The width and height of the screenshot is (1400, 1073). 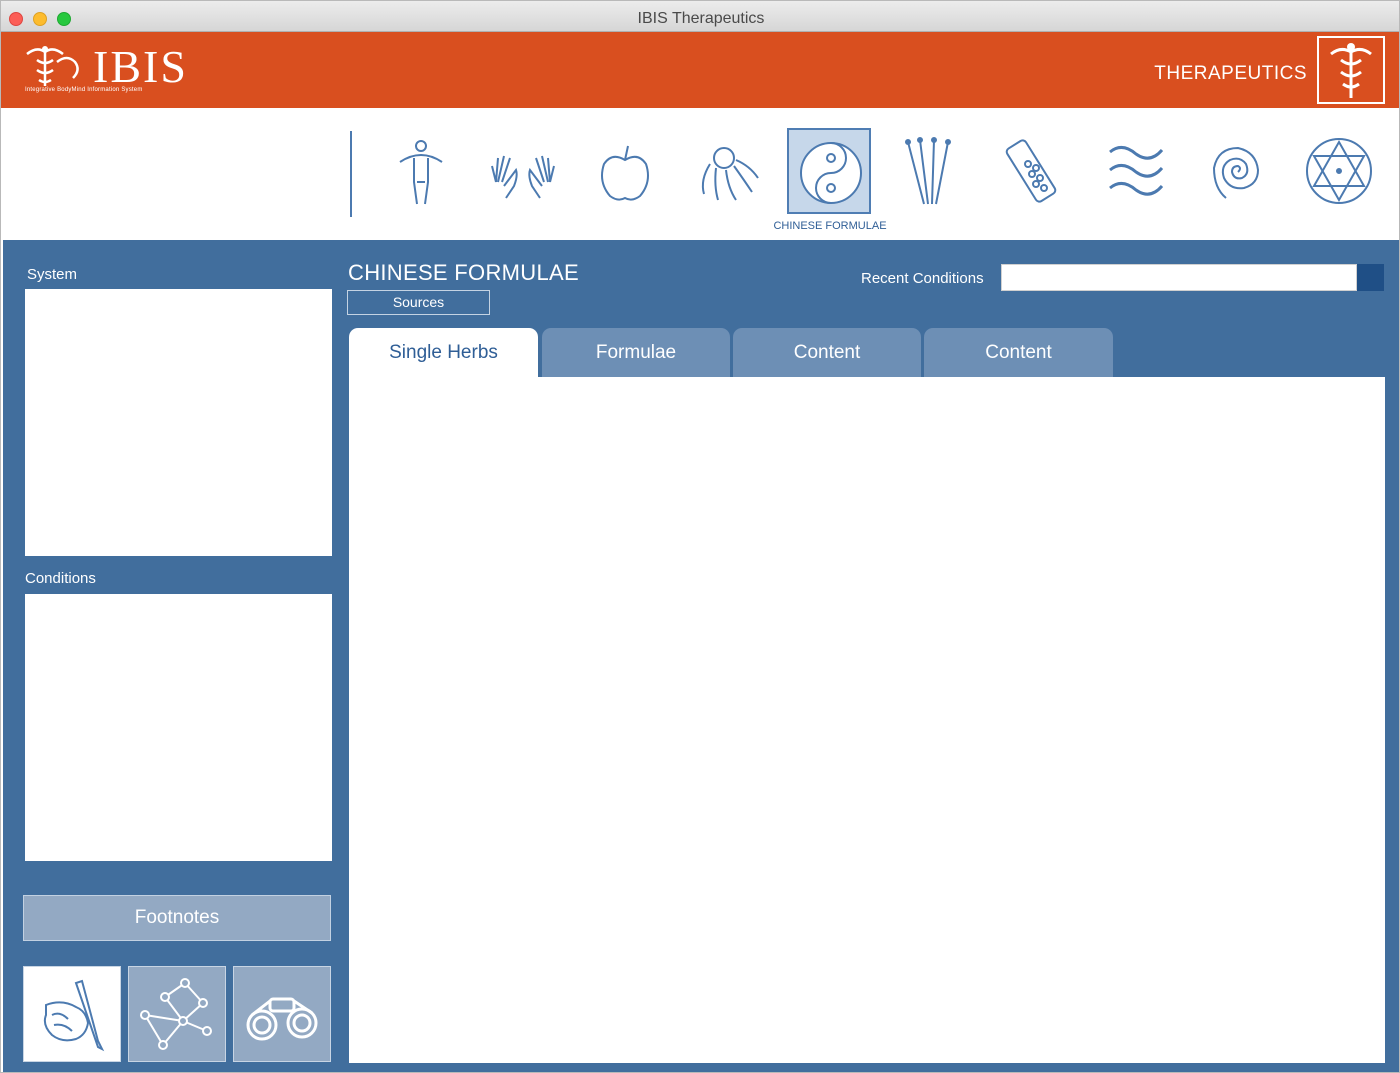 What do you see at coordinates (84, 90) in the screenshot?
I see `logo-subtitle: Integrative BodyMind Information System` at bounding box center [84, 90].